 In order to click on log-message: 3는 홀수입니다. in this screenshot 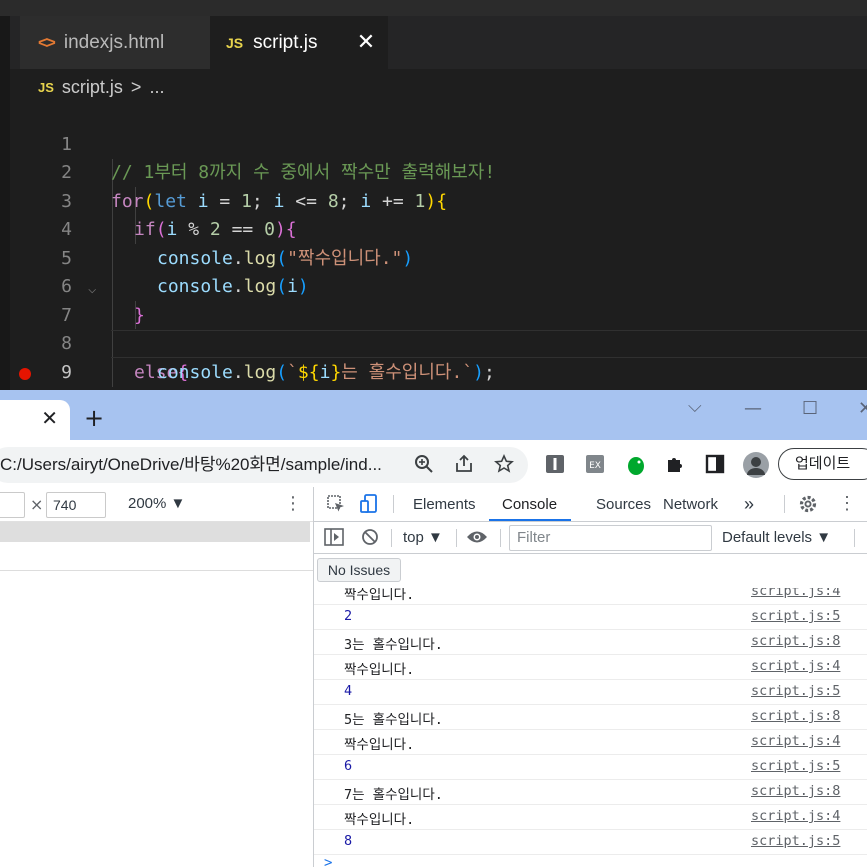, I will do `click(393, 645)`.